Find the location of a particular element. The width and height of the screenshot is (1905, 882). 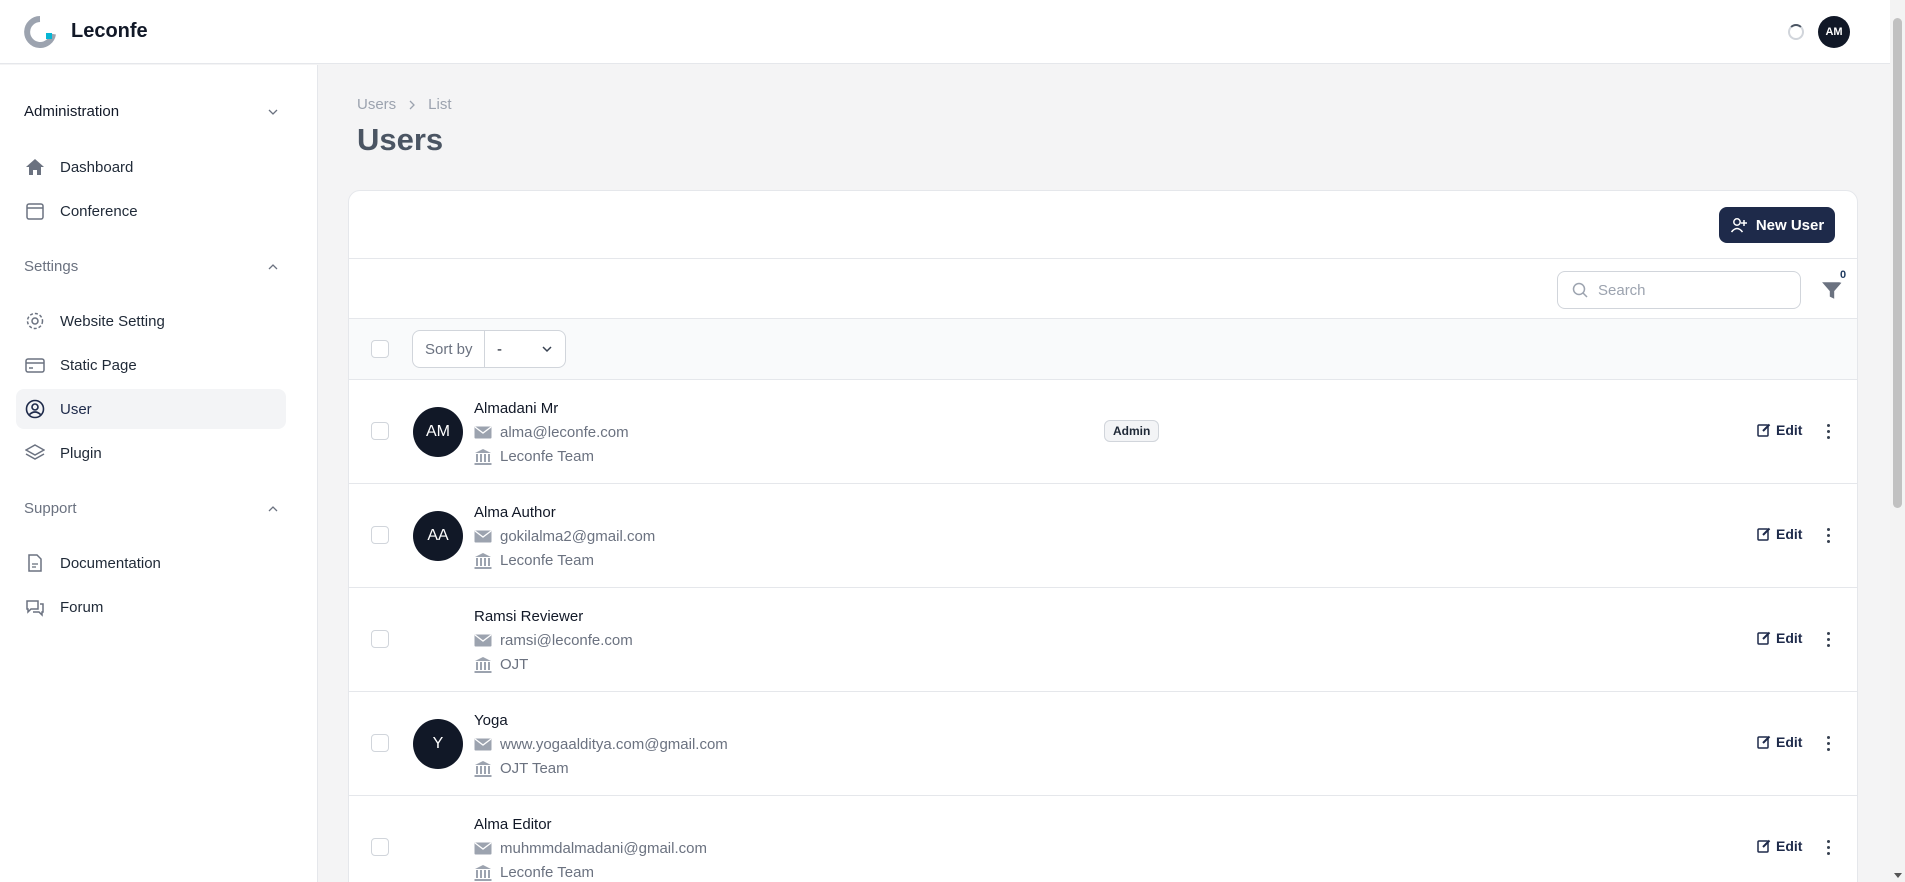

sidebar-item-website-setting: Website Setting is located at coordinates (151, 321).